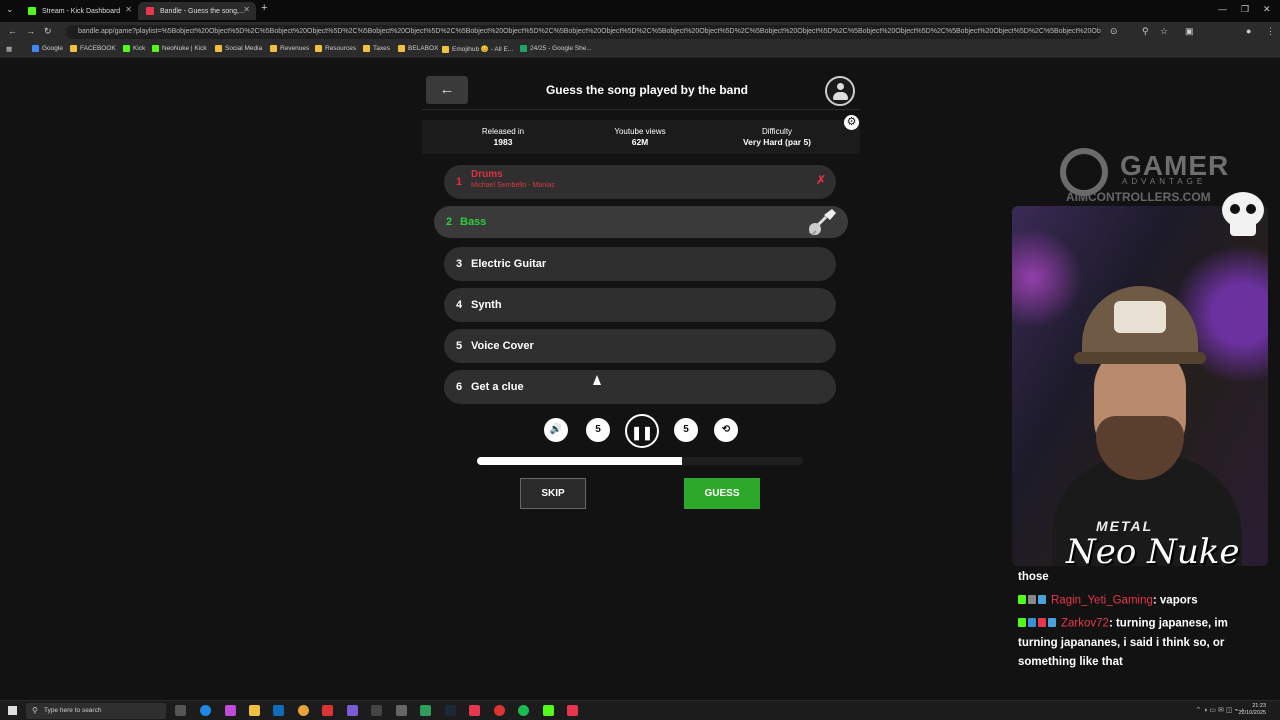  Describe the element at coordinates (1267, 9) in the screenshot. I see `close-window-icon: ✕` at that location.